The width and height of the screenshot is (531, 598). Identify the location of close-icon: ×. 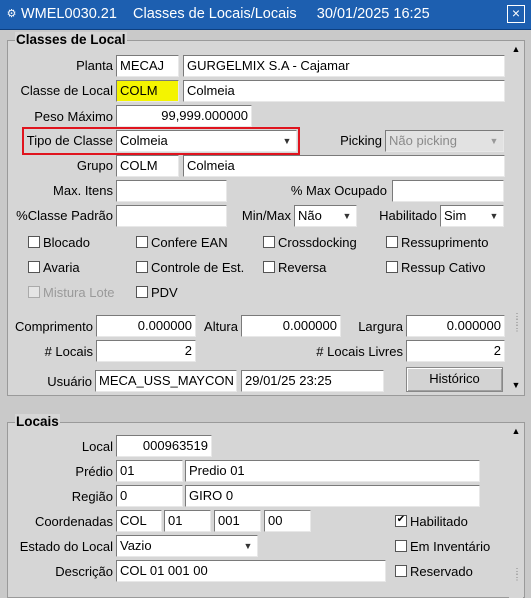
(516, 14).